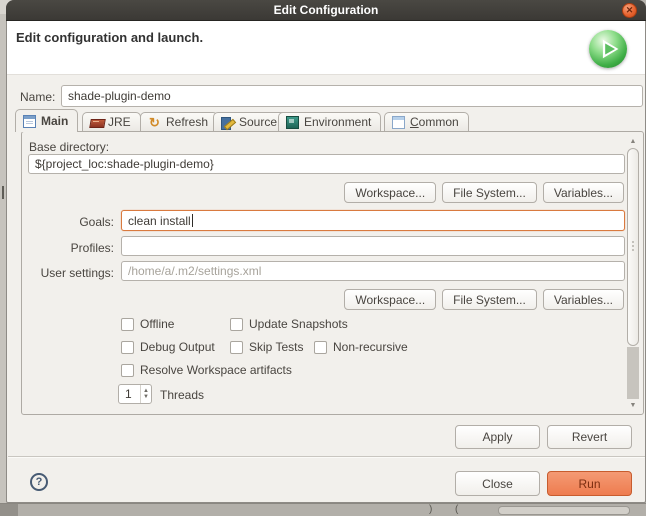 Image resolution: width=646 pixels, height=516 pixels. What do you see at coordinates (373, 271) in the screenshot?
I see `user-settings-input: /home/a/.m2/settings.xml` at bounding box center [373, 271].